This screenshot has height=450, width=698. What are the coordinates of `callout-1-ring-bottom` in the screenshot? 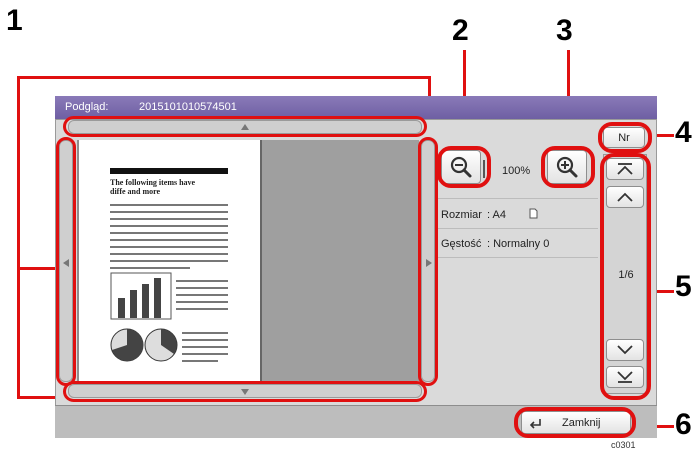 It's located at (245, 391).